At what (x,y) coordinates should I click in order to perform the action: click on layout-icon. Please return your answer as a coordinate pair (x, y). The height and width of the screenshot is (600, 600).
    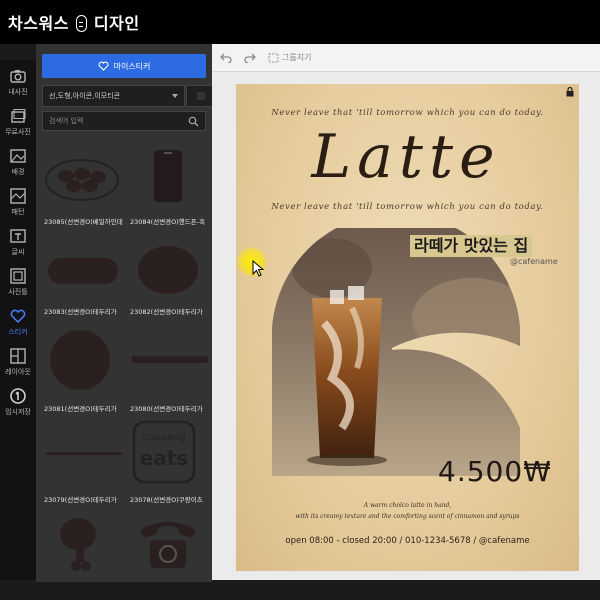
    Looking at the image, I should click on (18, 356).